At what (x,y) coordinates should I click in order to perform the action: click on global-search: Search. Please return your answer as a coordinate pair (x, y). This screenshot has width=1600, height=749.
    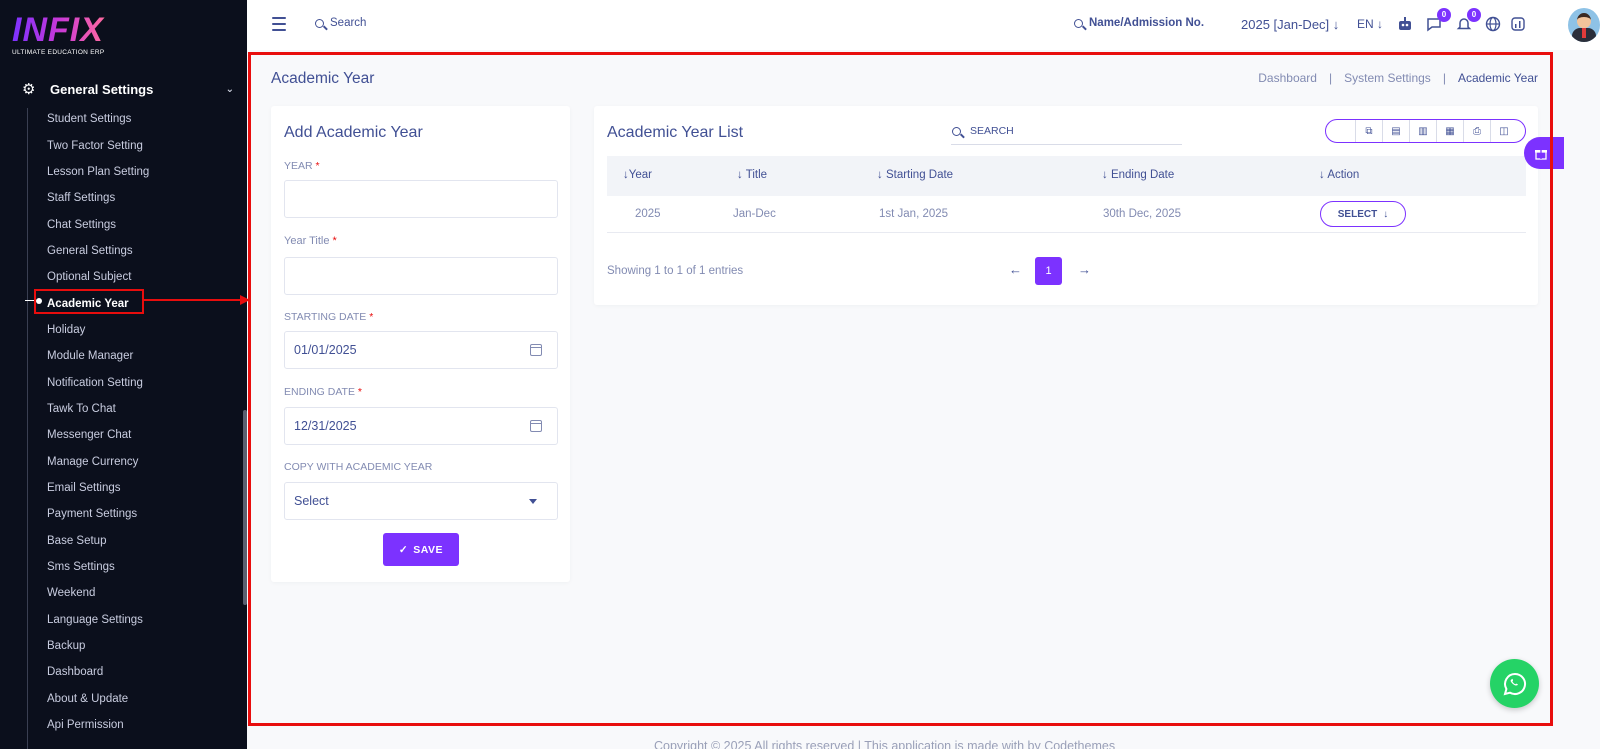
    Looking at the image, I should click on (340, 23).